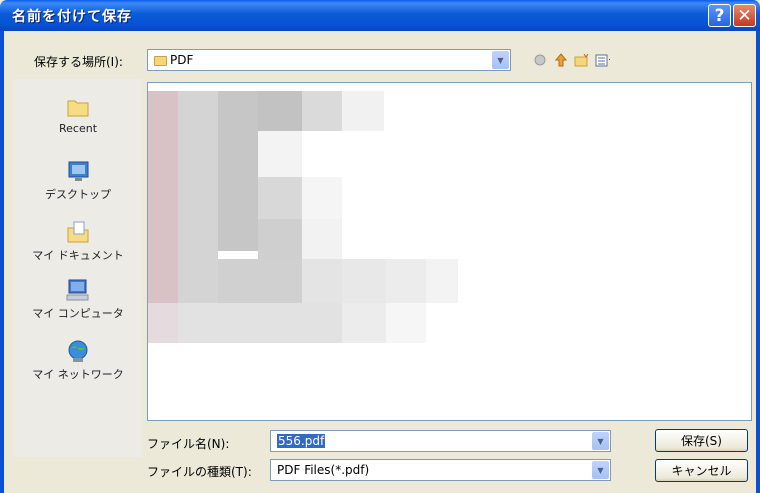 The image size is (760, 493). What do you see at coordinates (199, 472) in the screenshot?
I see `filetype-label: ファイルの種類(T):` at bounding box center [199, 472].